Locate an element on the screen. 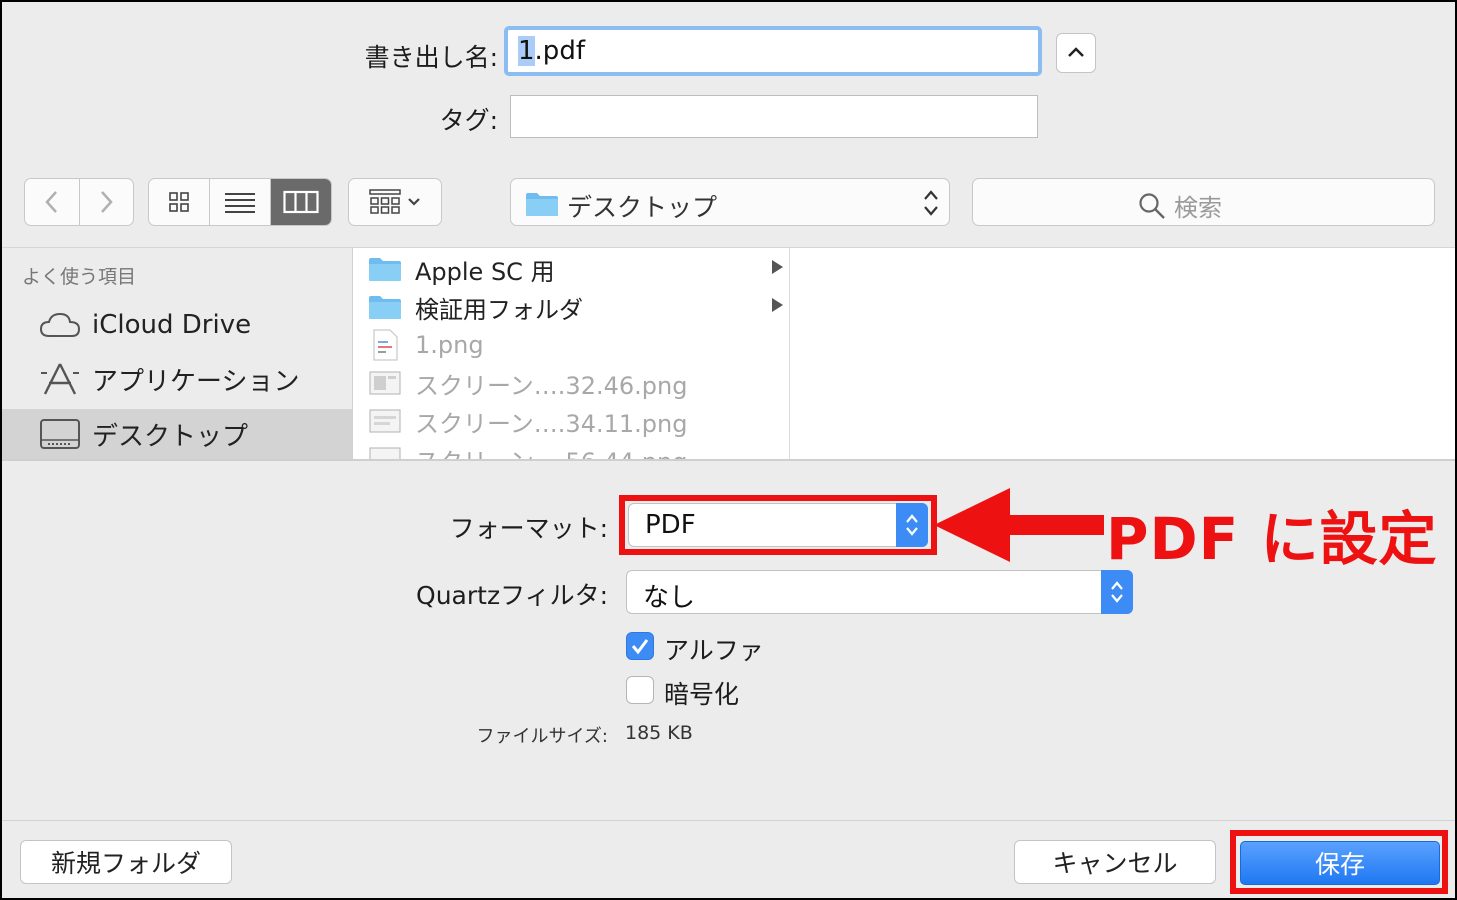 This screenshot has height=900, width=1457. back-button is located at coordinates (52, 202).